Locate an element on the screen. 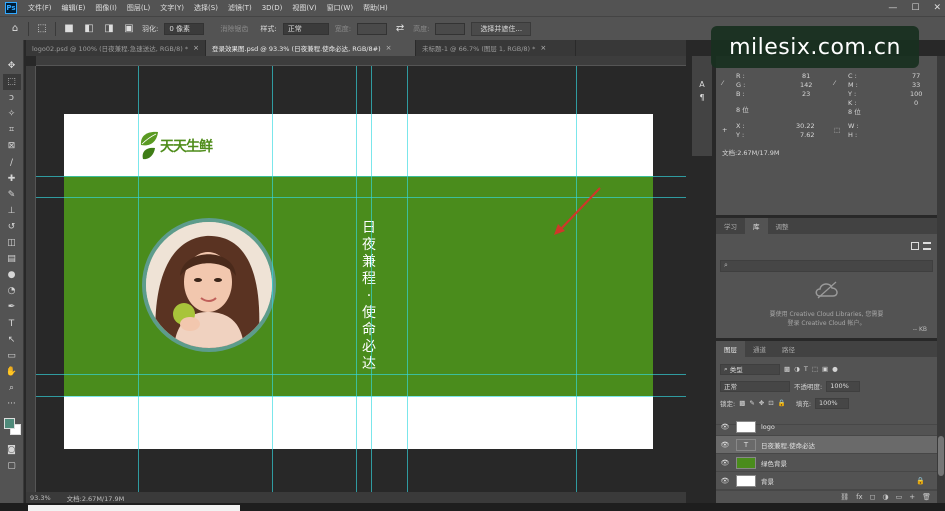 This screenshot has height=511, width=945. path-selection-tool-icon: ↖ is located at coordinates (12, 340).